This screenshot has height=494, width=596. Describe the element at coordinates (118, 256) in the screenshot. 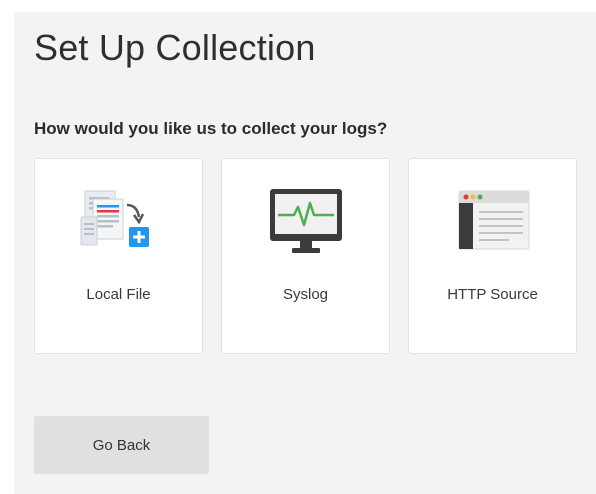

I see `option-local-file: Local File` at that location.